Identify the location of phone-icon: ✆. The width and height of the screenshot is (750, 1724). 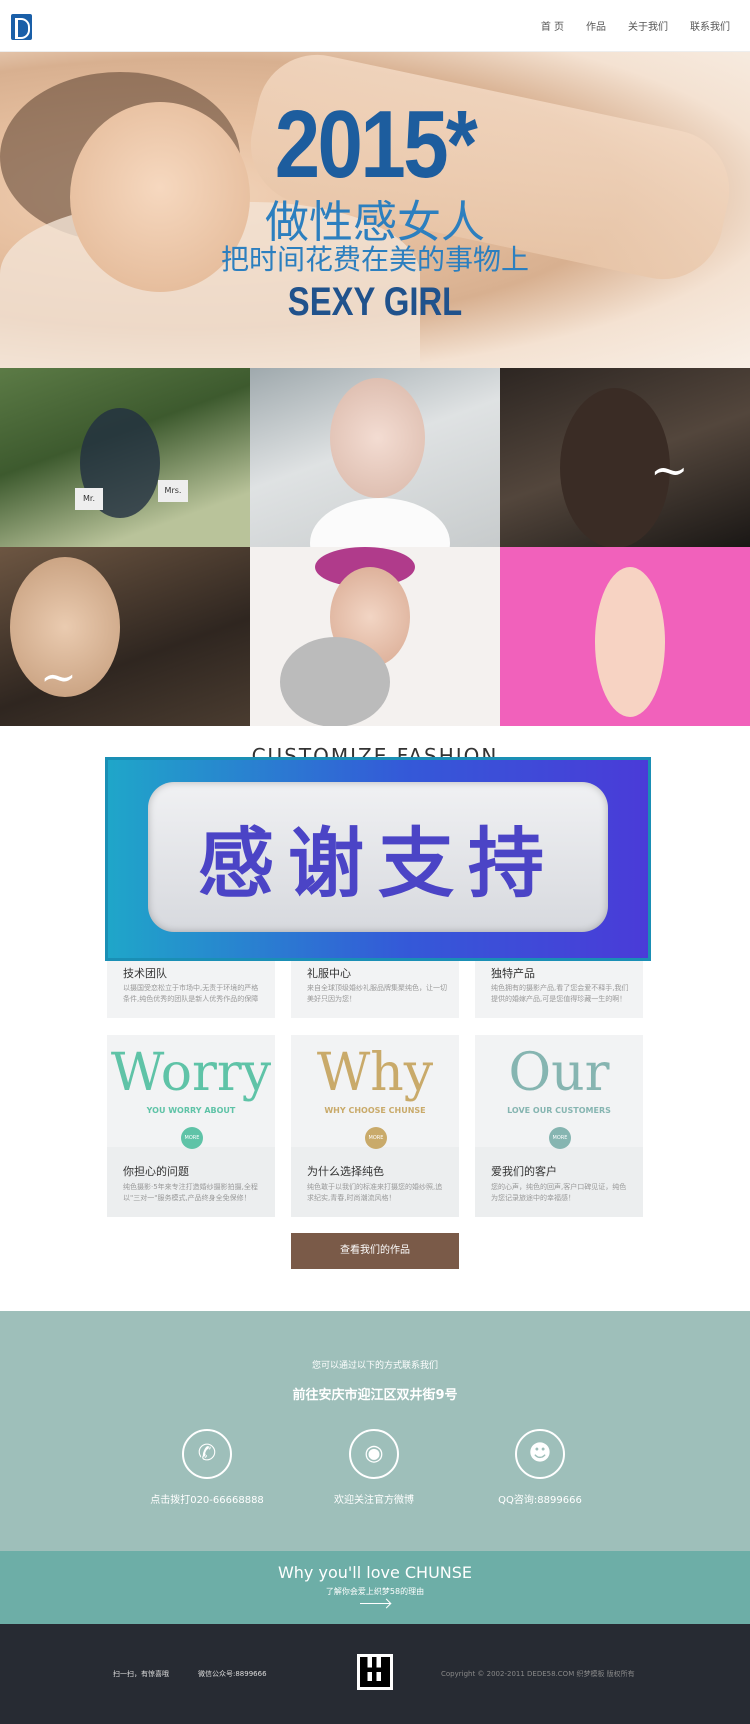
(207, 1454).